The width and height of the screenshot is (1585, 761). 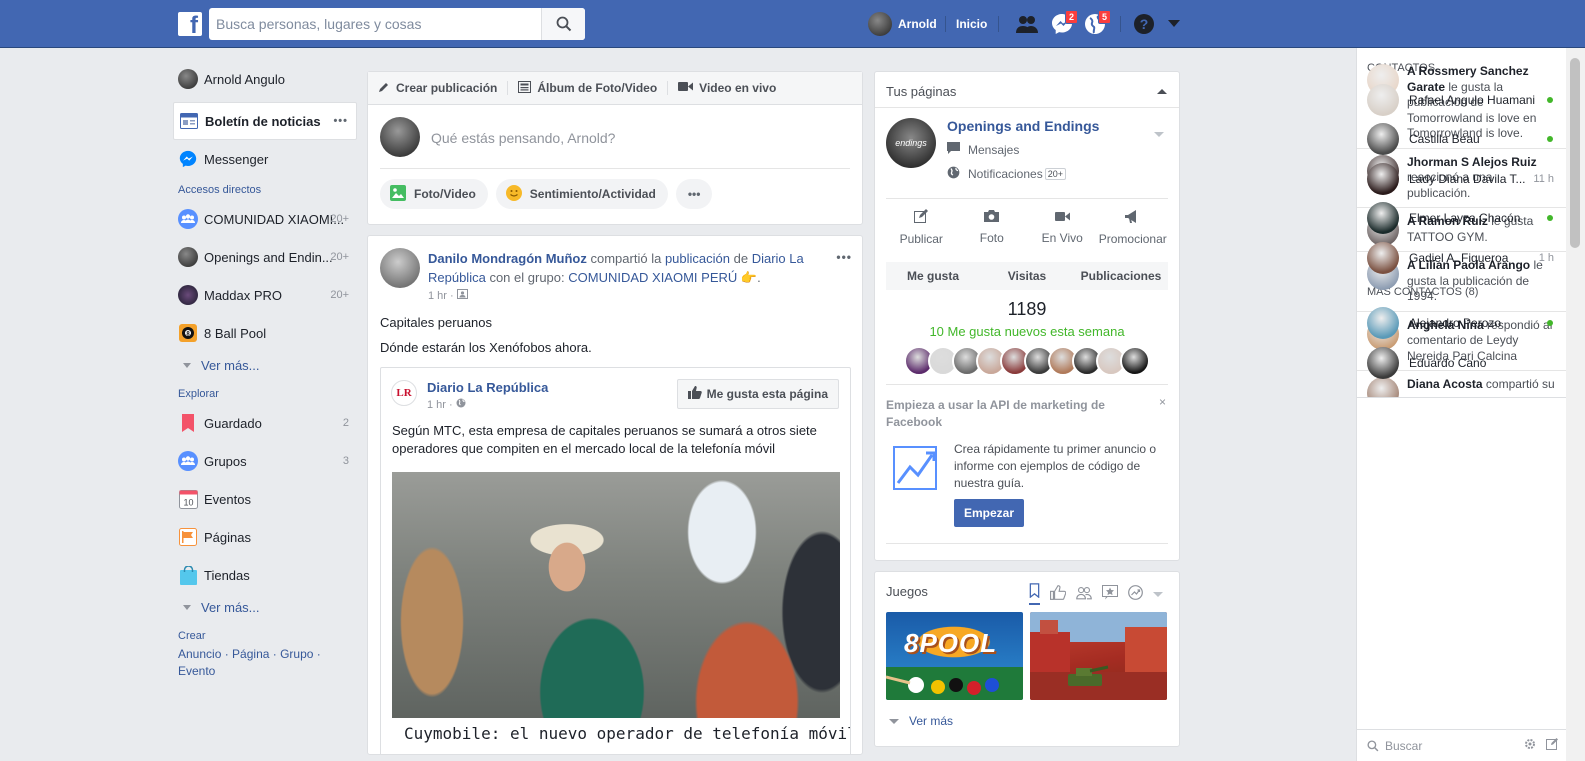 What do you see at coordinates (1097, 23) in the screenshot?
I see `notifications-globe-icon: 5` at bounding box center [1097, 23].